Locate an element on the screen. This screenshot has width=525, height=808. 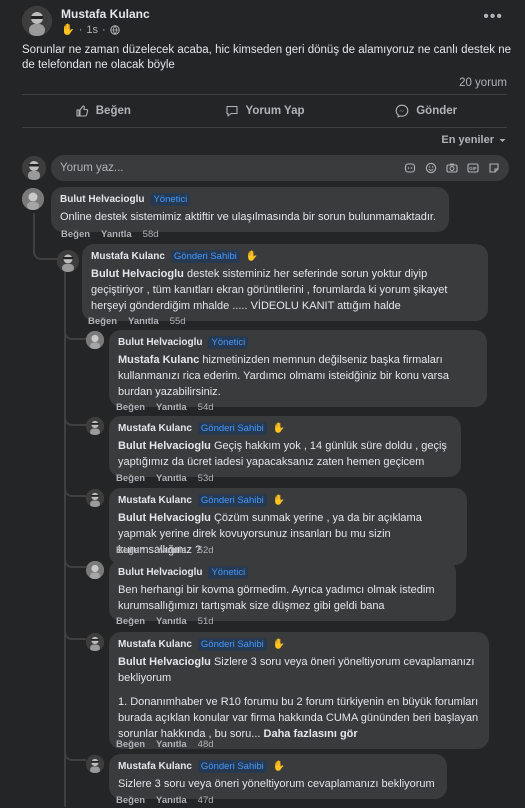
comment-time: 53d is located at coordinates (206, 478).